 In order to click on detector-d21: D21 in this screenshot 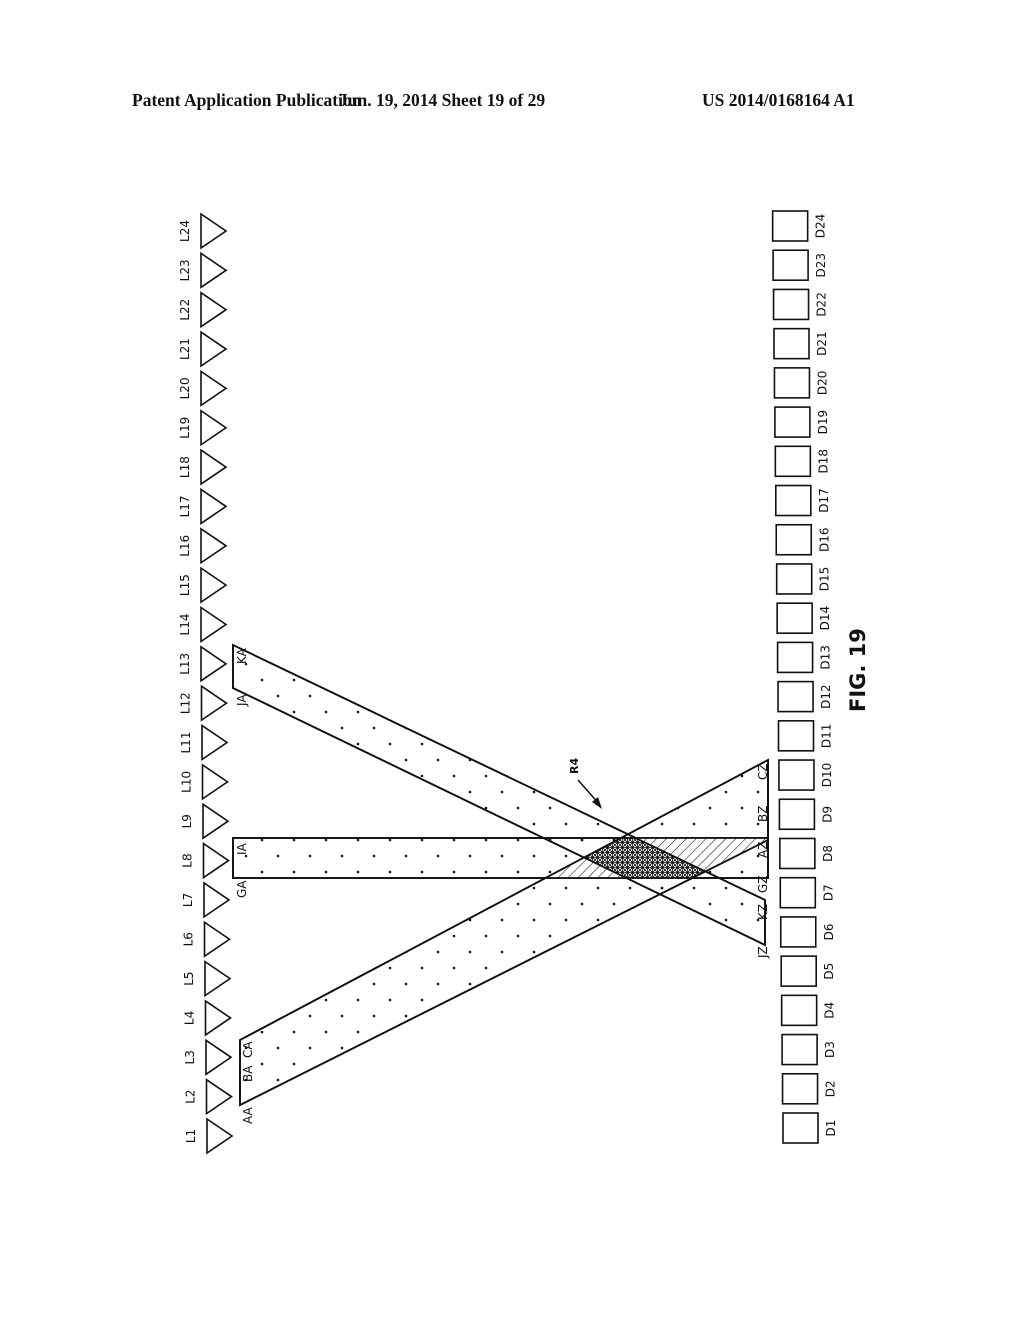, I will do `click(801, 343)`.